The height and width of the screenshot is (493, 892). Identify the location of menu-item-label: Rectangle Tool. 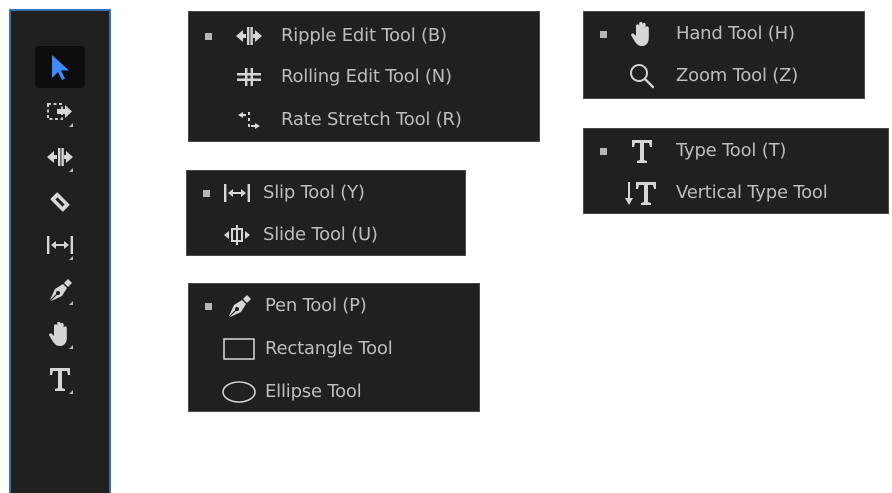
(329, 348).